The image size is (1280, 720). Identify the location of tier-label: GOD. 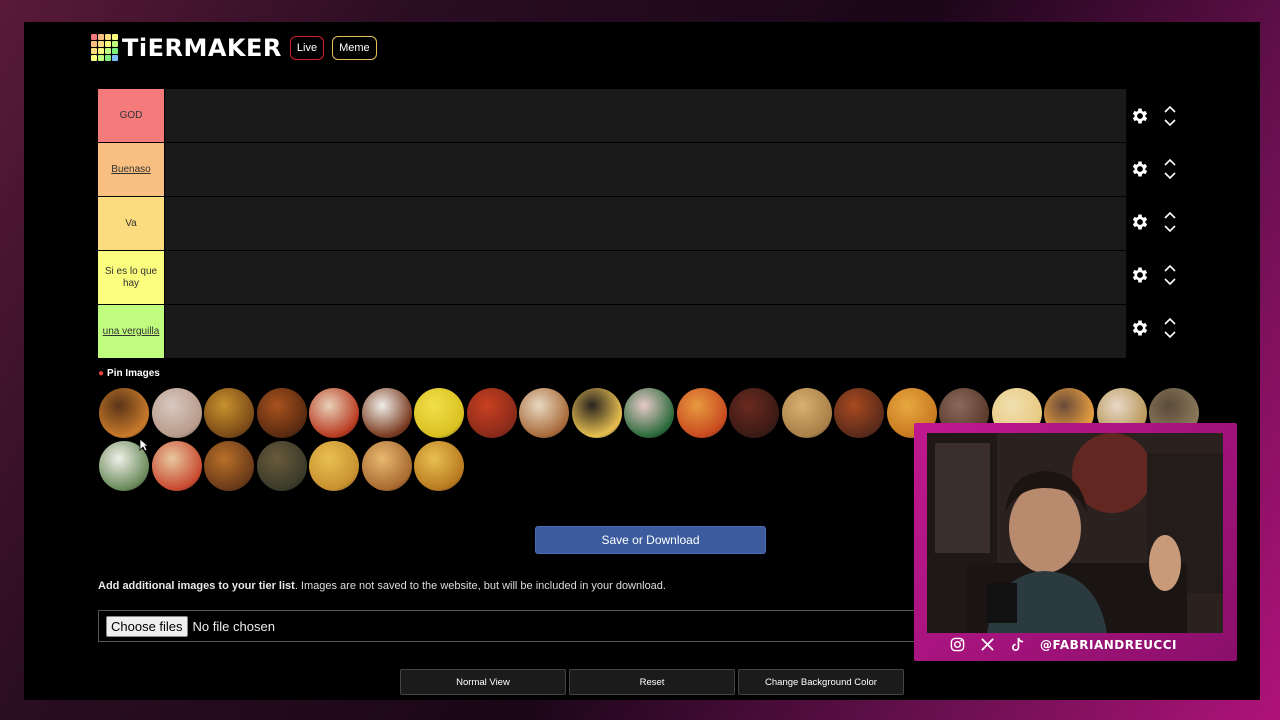
(131, 115).